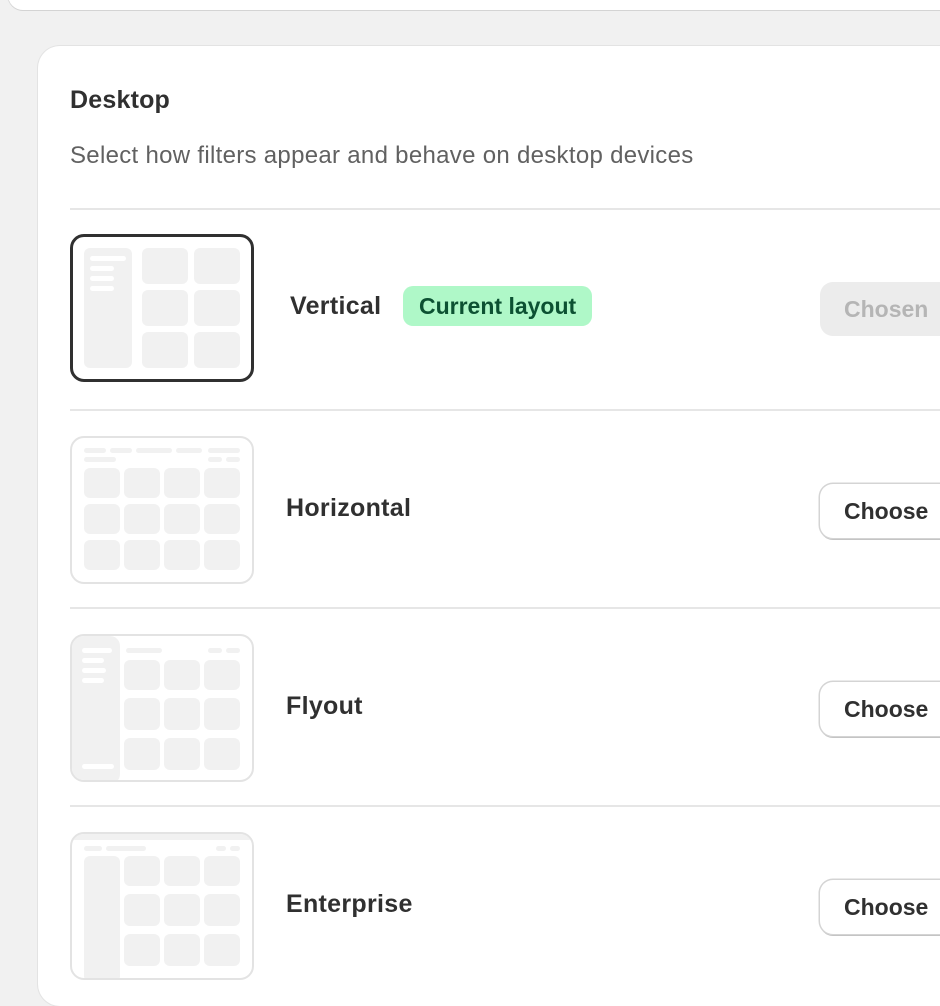 The height and width of the screenshot is (1006, 940). What do you see at coordinates (162, 510) in the screenshot?
I see `layout-thumbnail-horizontal` at bounding box center [162, 510].